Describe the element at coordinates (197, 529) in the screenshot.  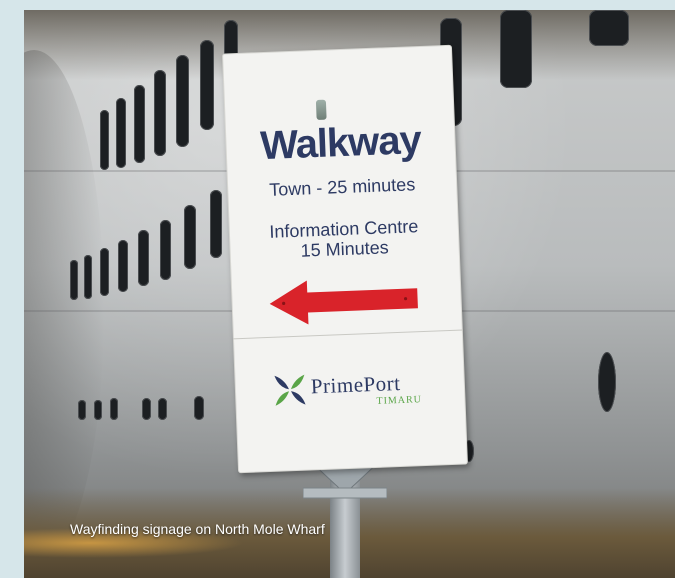
I see `photo-caption: Wayfinding signage on North Mole Wharf` at that location.